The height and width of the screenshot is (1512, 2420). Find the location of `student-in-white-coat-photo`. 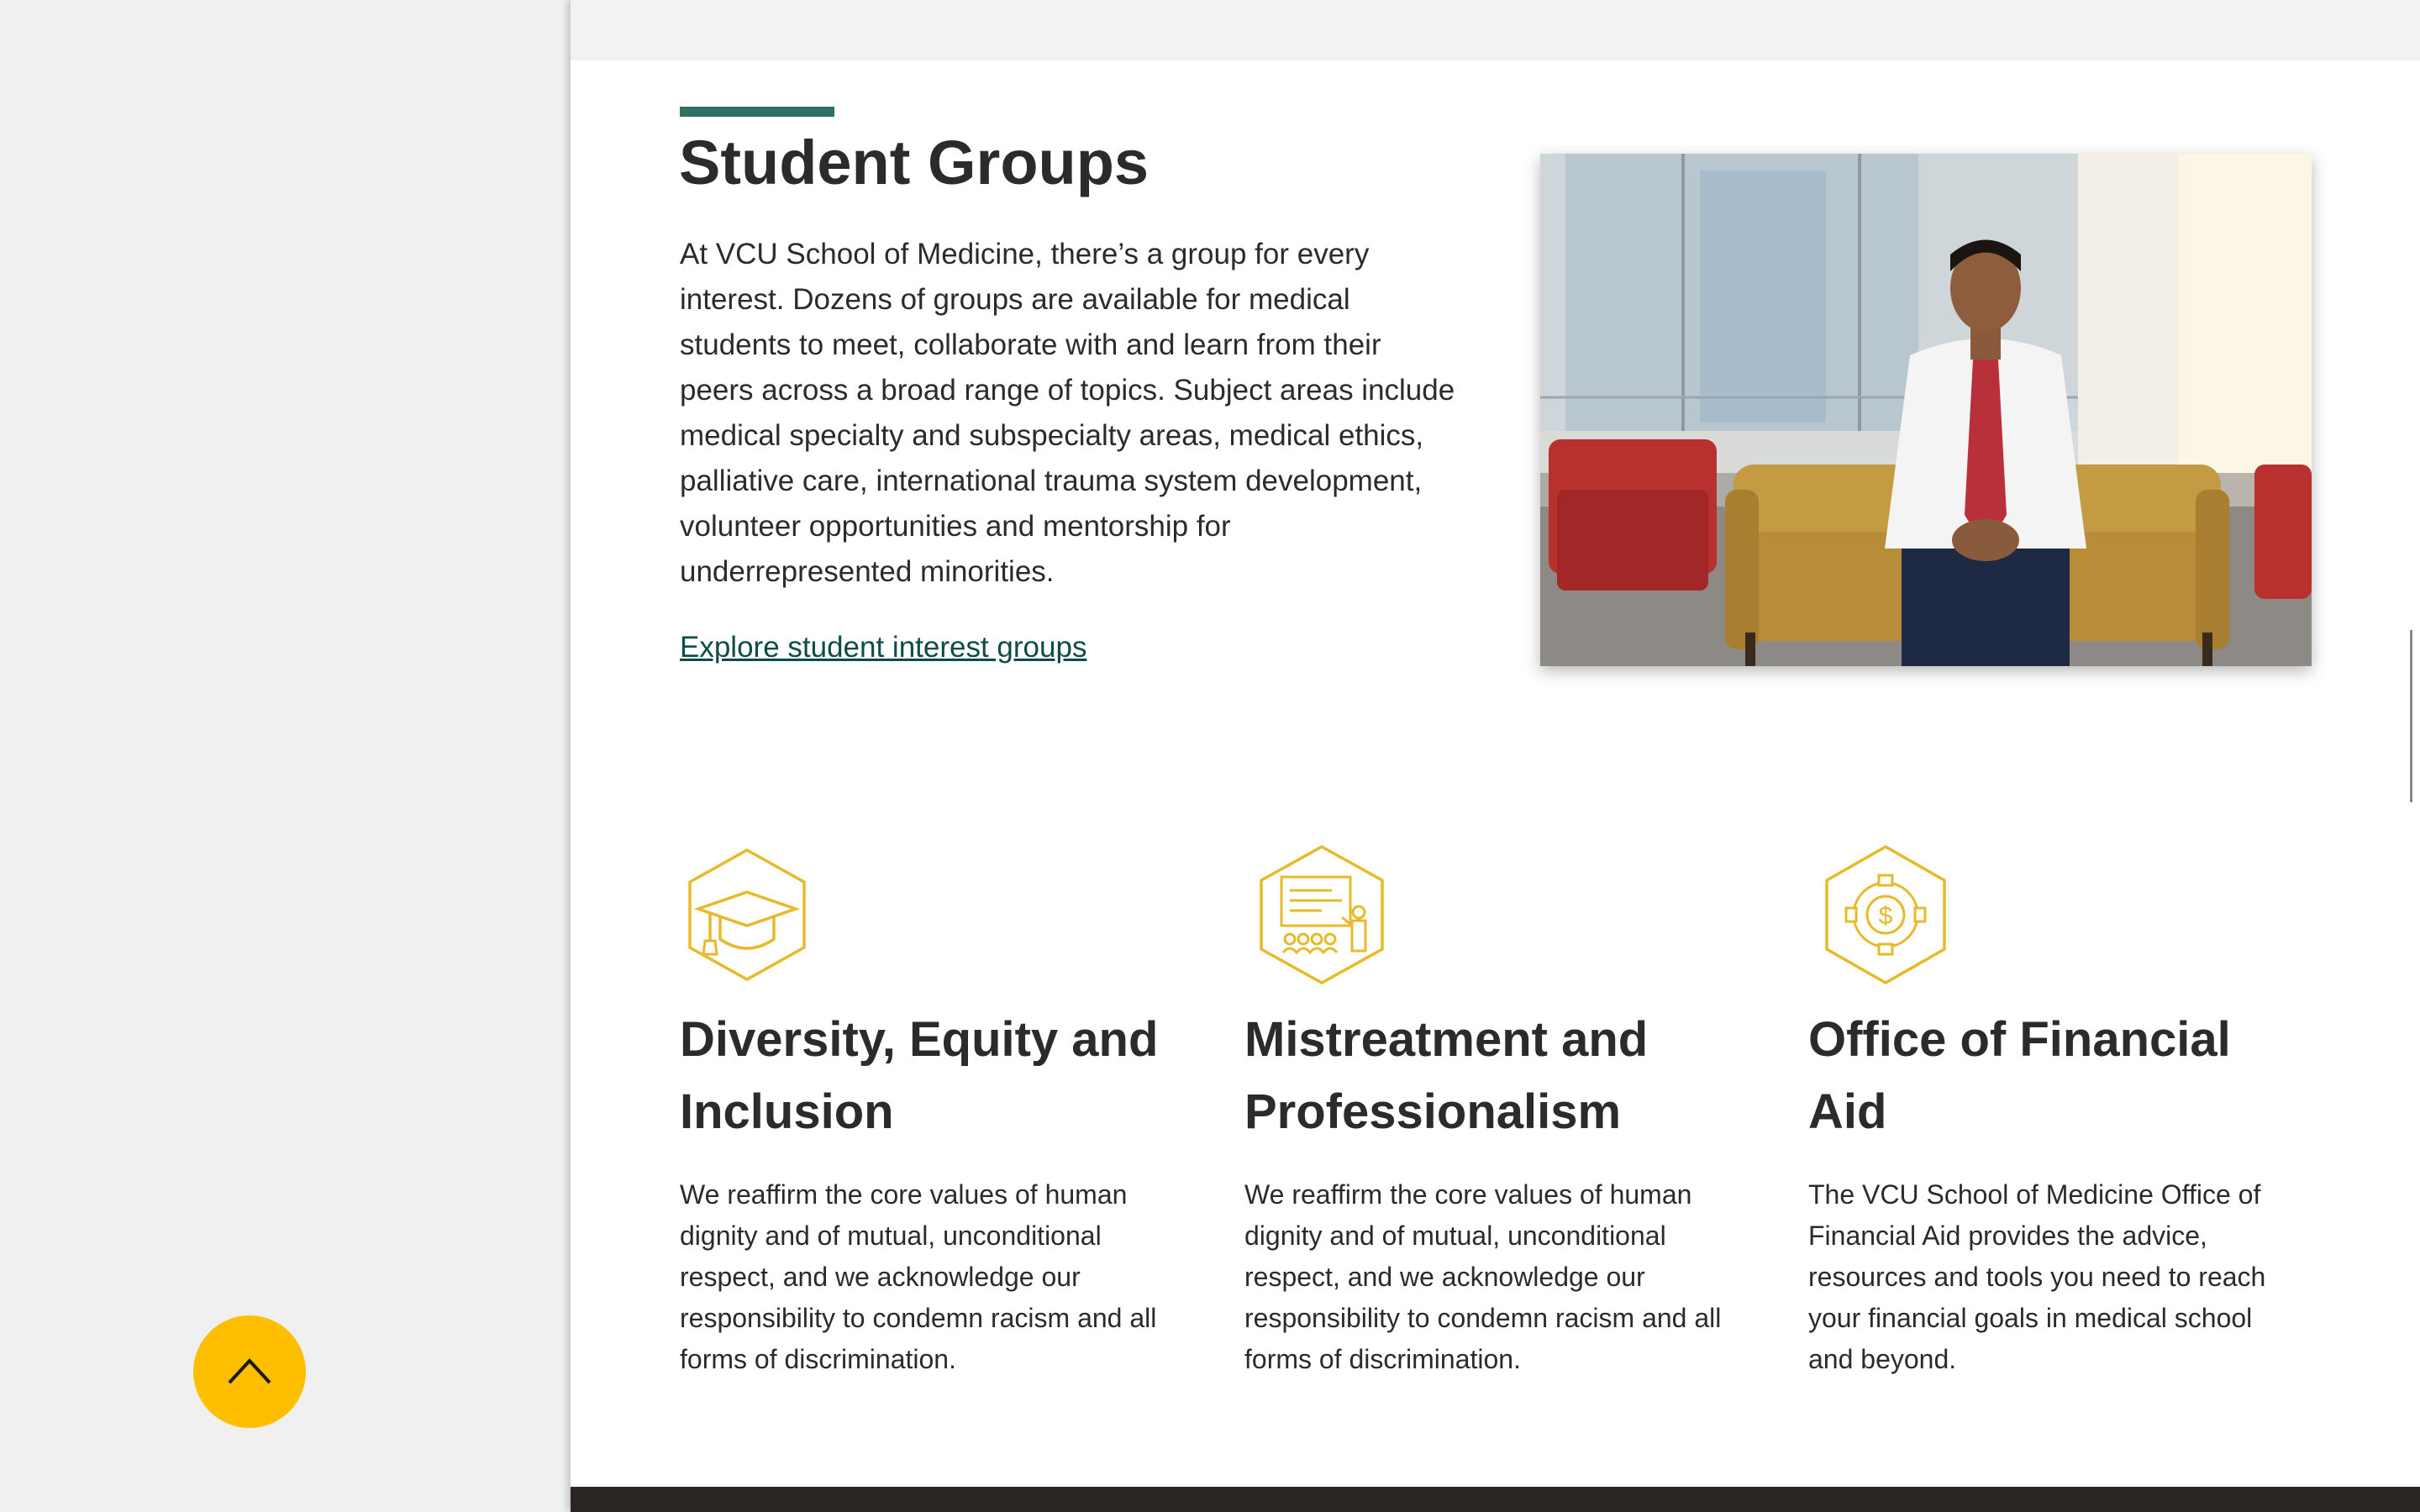

student-in-white-coat-photo is located at coordinates (1926, 410).